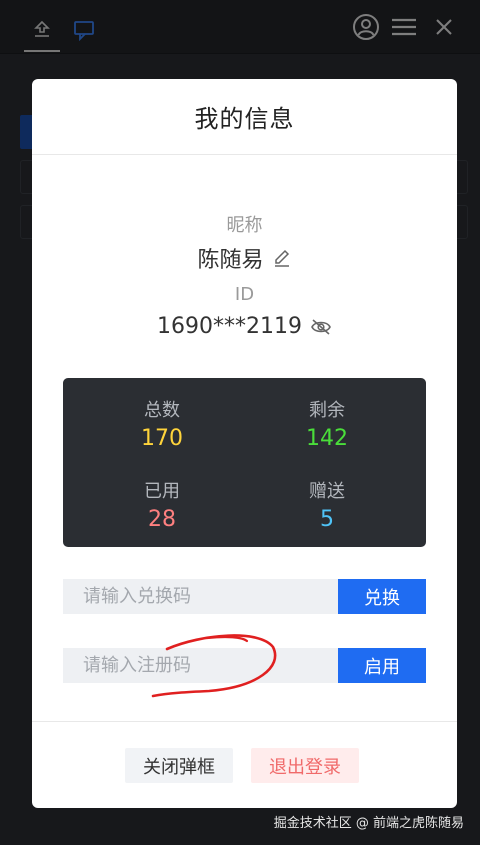  I want to click on redeem-button: 兑换, so click(382, 596).